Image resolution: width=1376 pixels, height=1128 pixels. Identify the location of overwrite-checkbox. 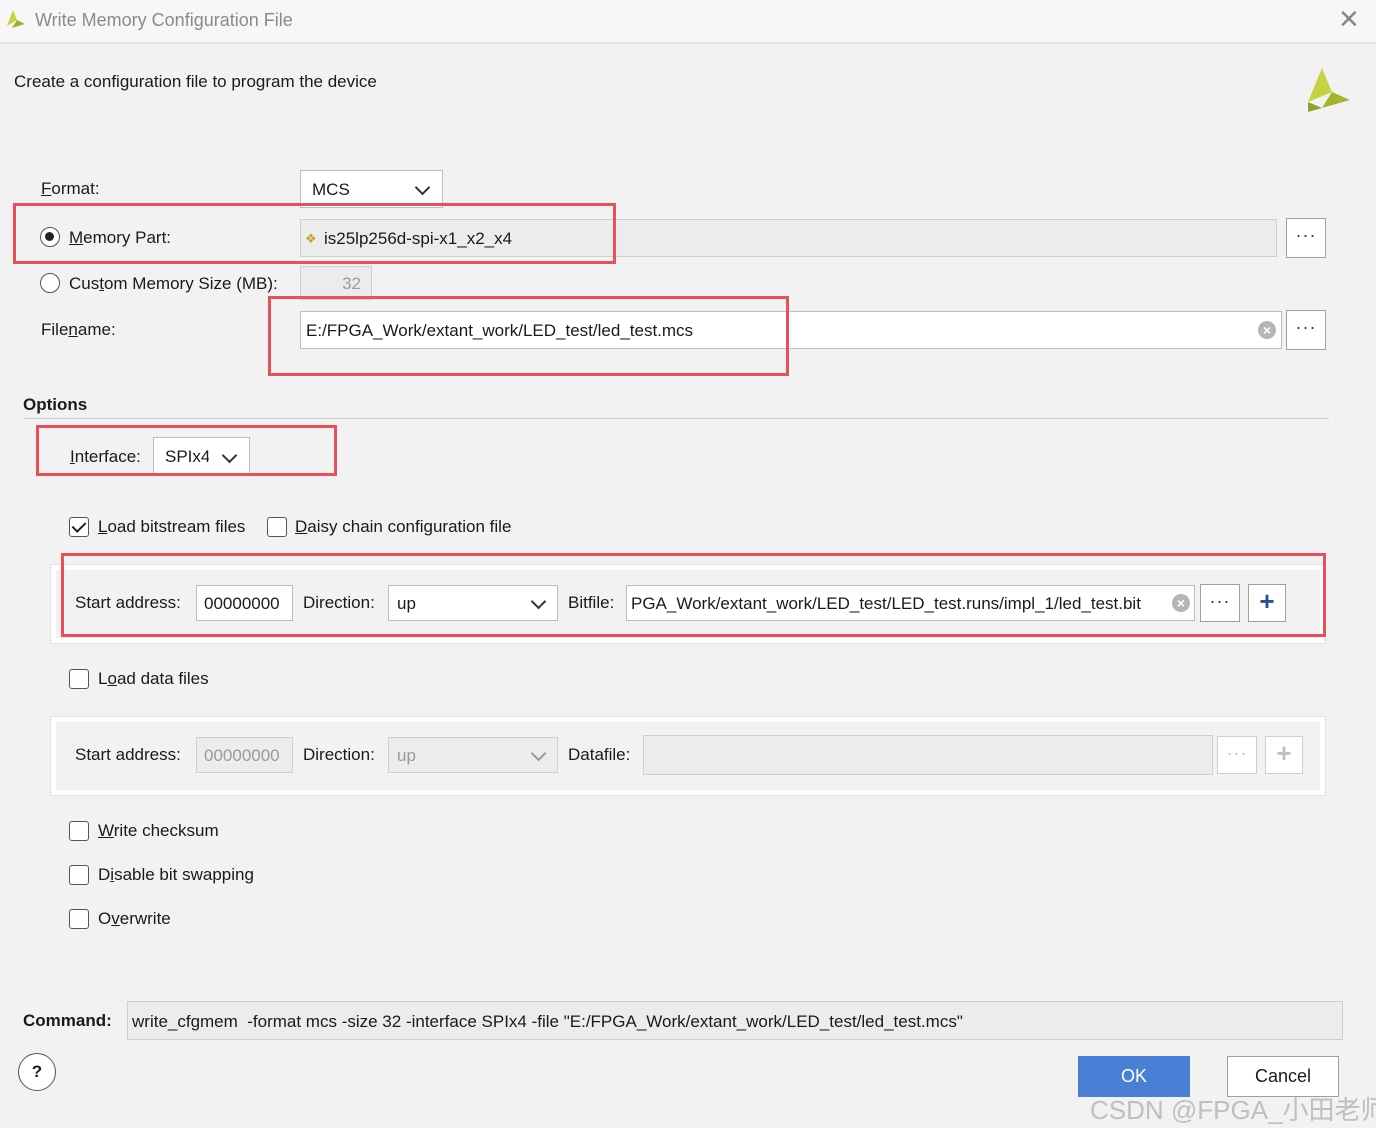
(79, 919).